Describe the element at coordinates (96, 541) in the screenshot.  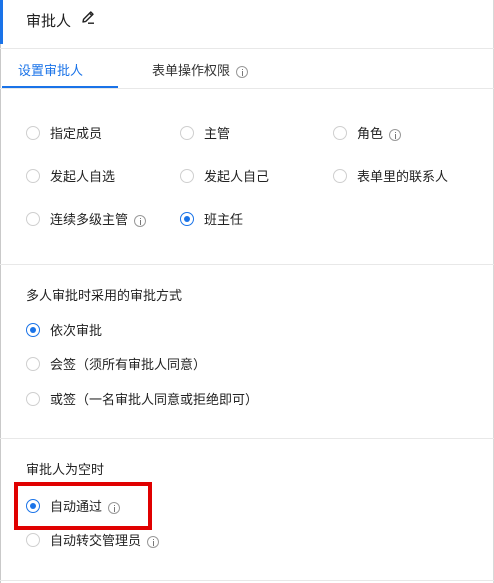
I see `radio-label-text: 自动转交管理员` at that location.